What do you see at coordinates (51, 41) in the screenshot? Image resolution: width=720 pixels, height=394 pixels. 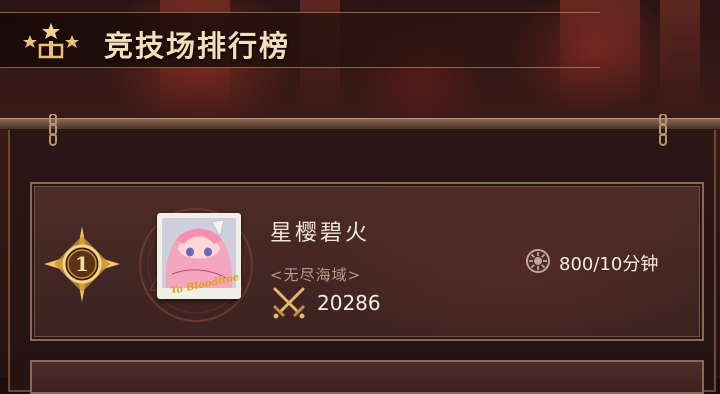 I see `stars-podium-icon` at bounding box center [51, 41].